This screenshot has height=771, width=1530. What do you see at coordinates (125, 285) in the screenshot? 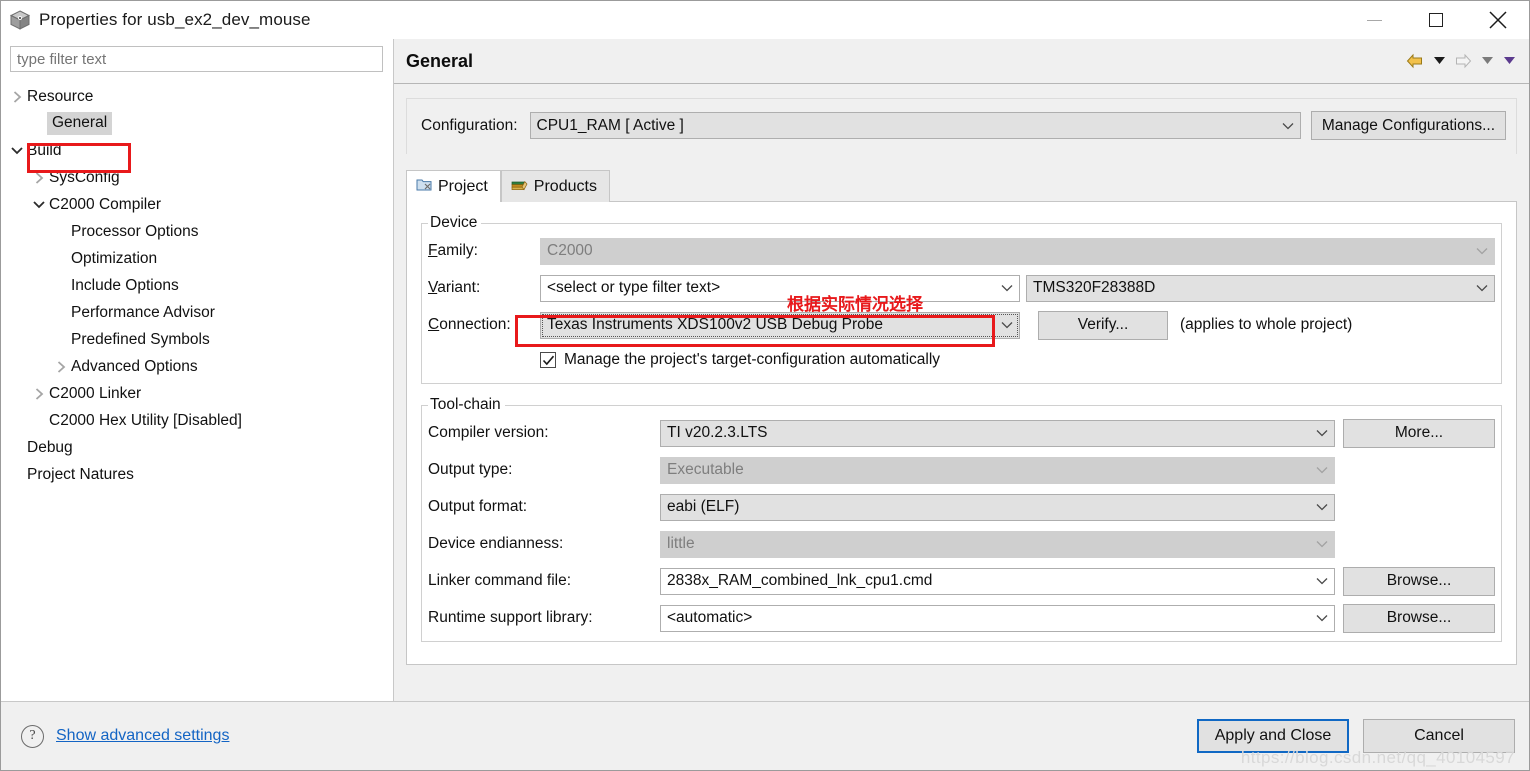
I see `sidebar-item-label: Include Options` at bounding box center [125, 285].